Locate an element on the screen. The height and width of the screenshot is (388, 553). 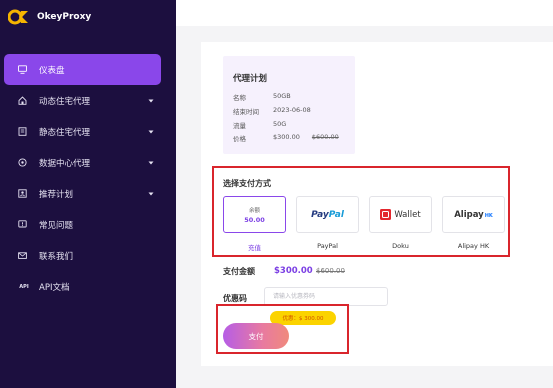
sidebar-item-faq: 常见问题 is located at coordinates (88, 224).